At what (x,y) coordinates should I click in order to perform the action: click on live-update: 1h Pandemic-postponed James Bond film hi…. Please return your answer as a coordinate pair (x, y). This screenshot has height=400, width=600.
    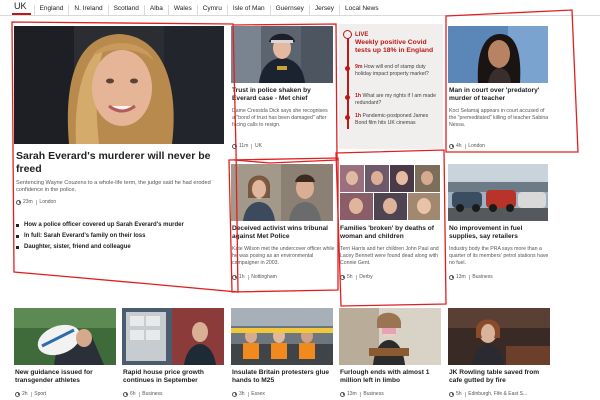
    Looking at the image, I should click on (397, 120).